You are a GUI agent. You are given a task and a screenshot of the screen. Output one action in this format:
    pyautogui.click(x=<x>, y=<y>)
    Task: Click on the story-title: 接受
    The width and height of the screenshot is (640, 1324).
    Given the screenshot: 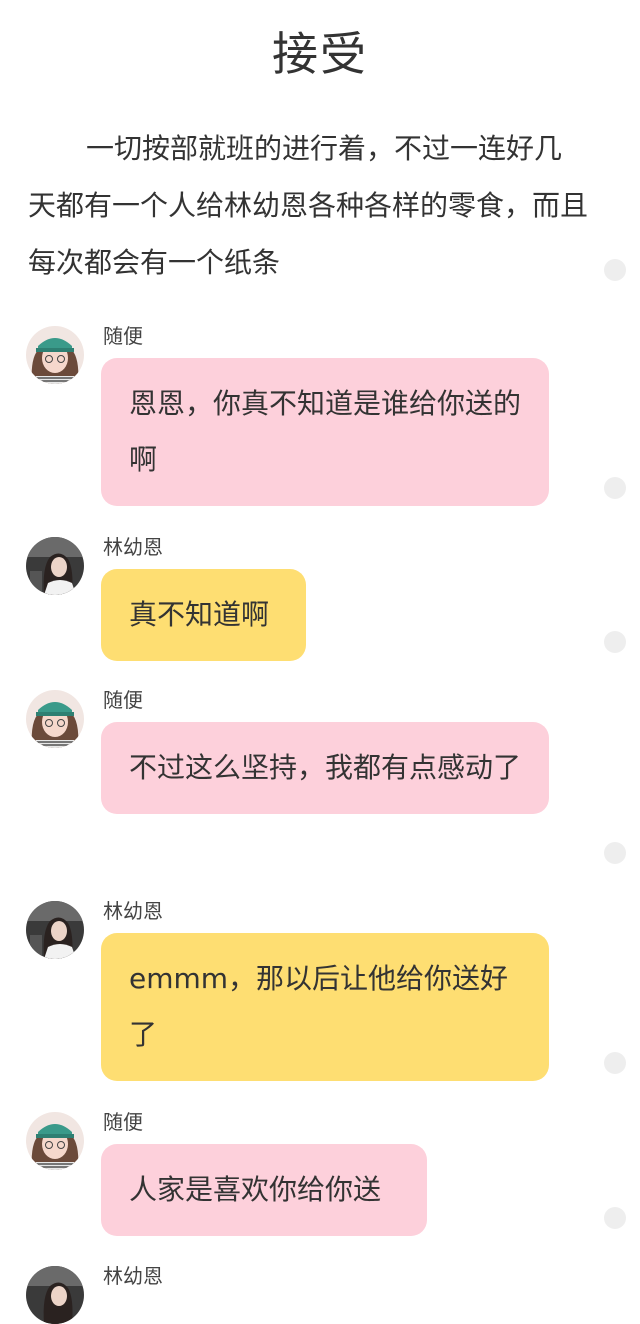 What is the action you would take?
    pyautogui.click(x=320, y=54)
    